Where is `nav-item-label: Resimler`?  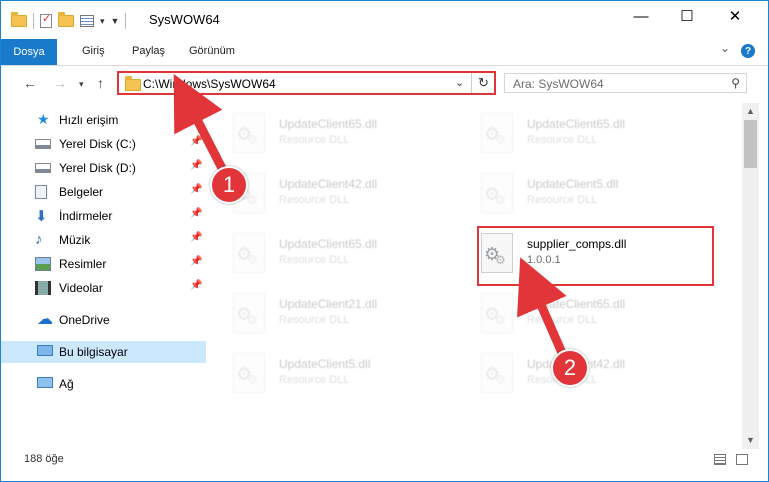
nav-item-label: Resimler is located at coordinates (83, 264).